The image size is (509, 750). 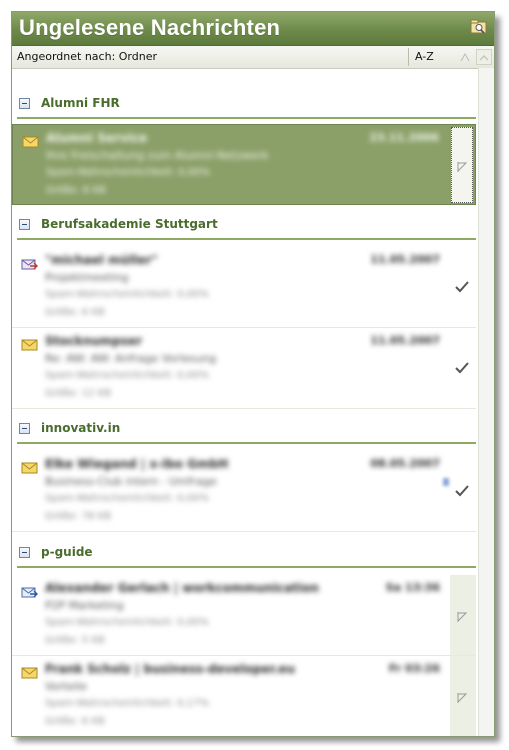 I want to click on window-title: Ungelesene Nachrichten, so click(x=150, y=27).